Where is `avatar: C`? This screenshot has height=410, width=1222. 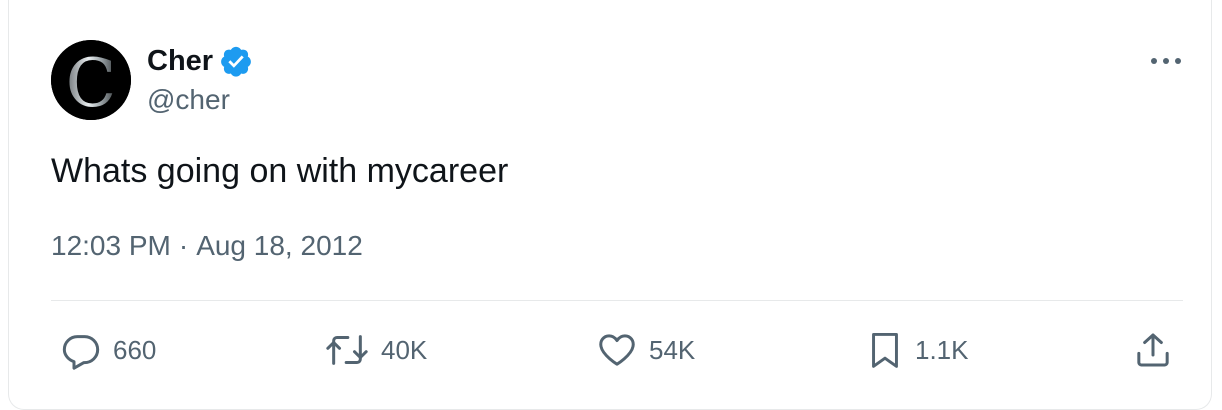 avatar: C is located at coordinates (91, 80).